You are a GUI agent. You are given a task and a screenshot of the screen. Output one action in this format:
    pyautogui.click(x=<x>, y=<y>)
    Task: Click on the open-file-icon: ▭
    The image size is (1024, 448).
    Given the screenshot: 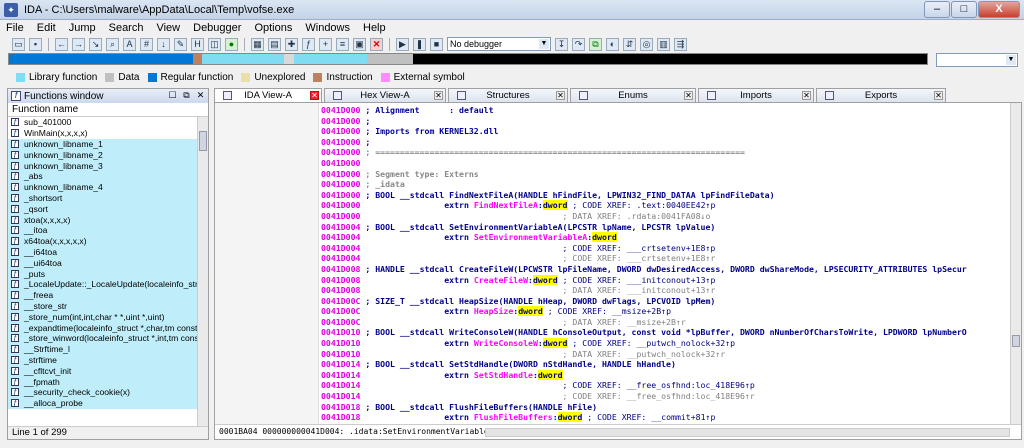 What is the action you would take?
    pyautogui.click(x=18, y=44)
    